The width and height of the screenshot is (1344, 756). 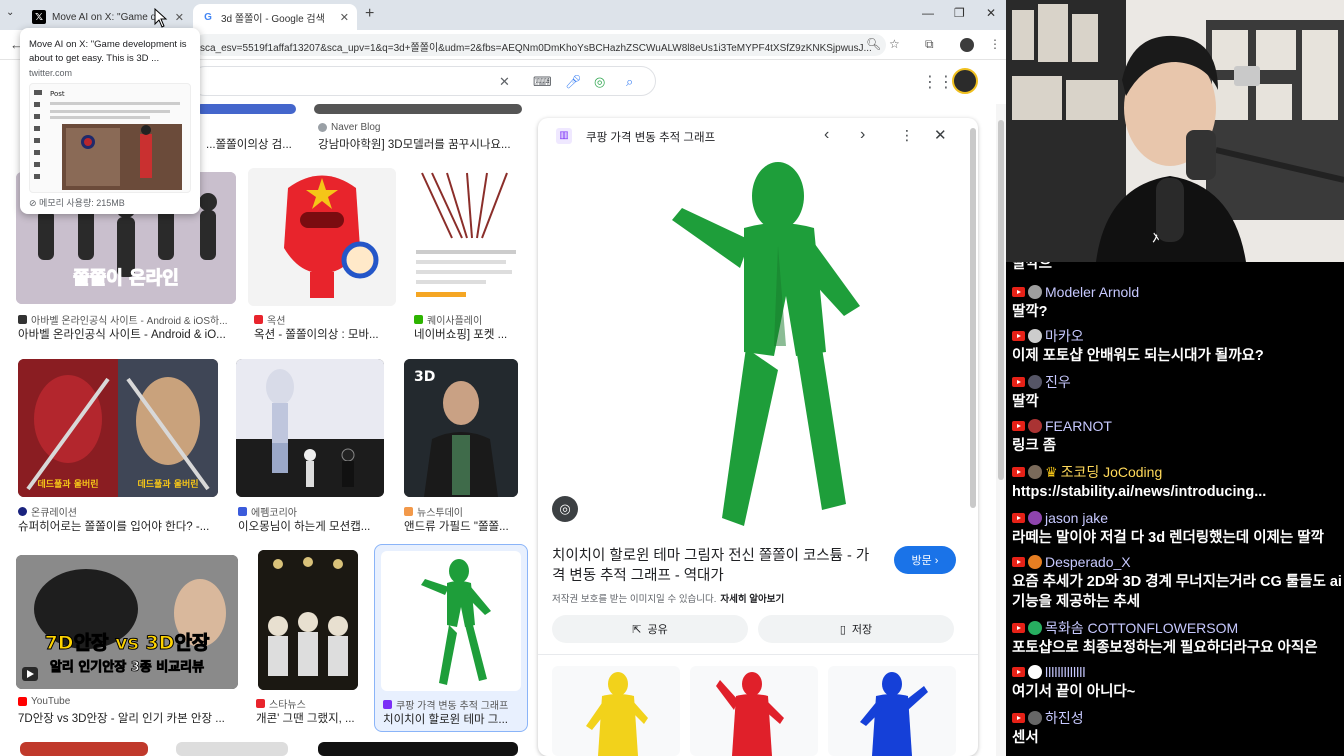 I want to click on result-source: 쿠팡 가격 변동 추적 그래프, so click(x=445, y=704).